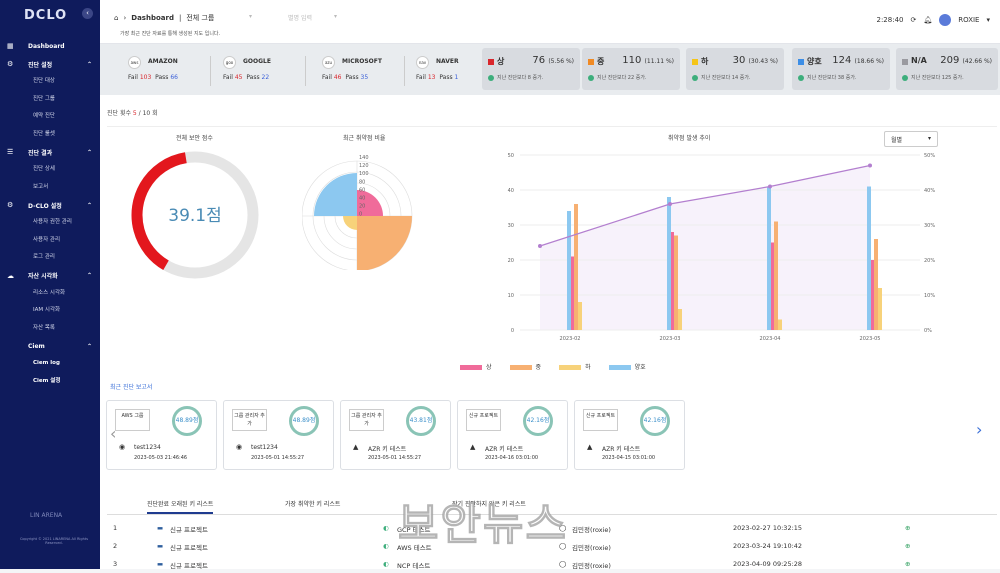 This screenshot has height=573, width=1000. I want to click on y2-tick: 40%, so click(929, 191).